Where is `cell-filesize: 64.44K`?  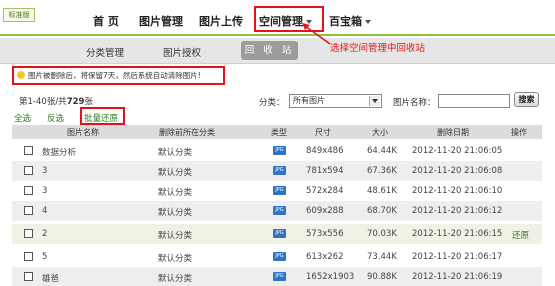
cell-filesize: 64.44K is located at coordinates (382, 151).